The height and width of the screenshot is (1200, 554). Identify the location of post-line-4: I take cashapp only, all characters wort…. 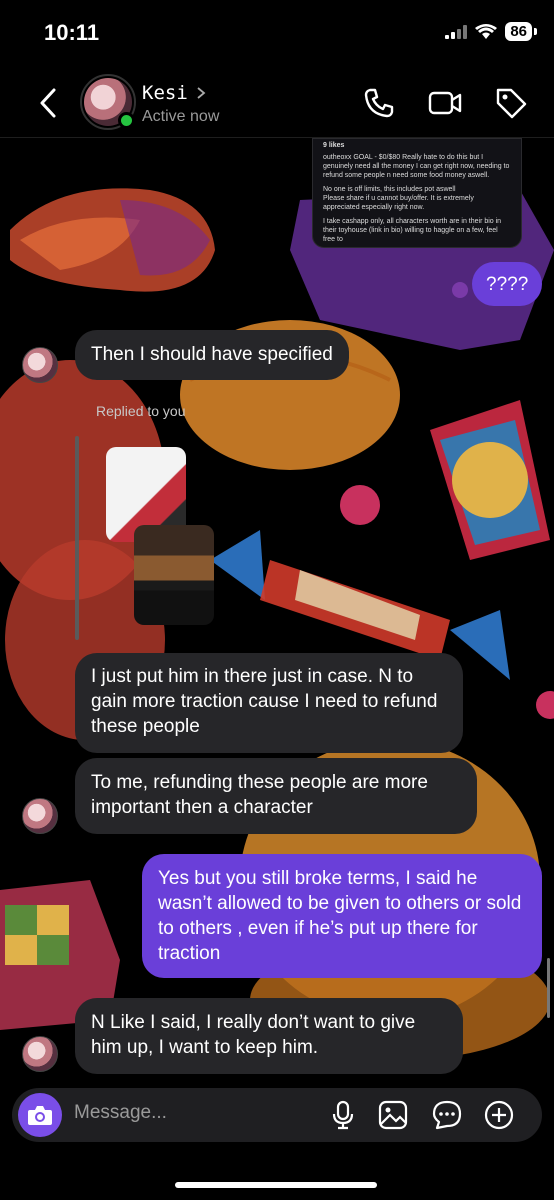
(412, 230).